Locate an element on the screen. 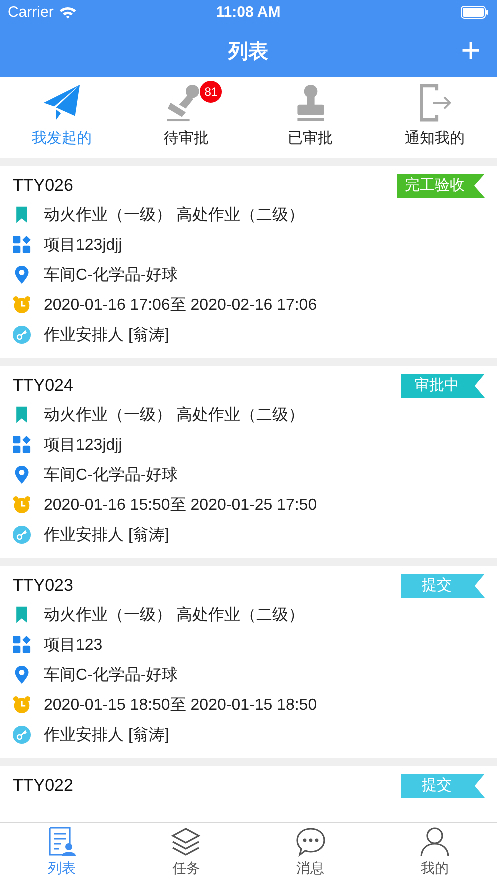 The image size is (497, 883). document-user-icon is located at coordinates (62, 842).